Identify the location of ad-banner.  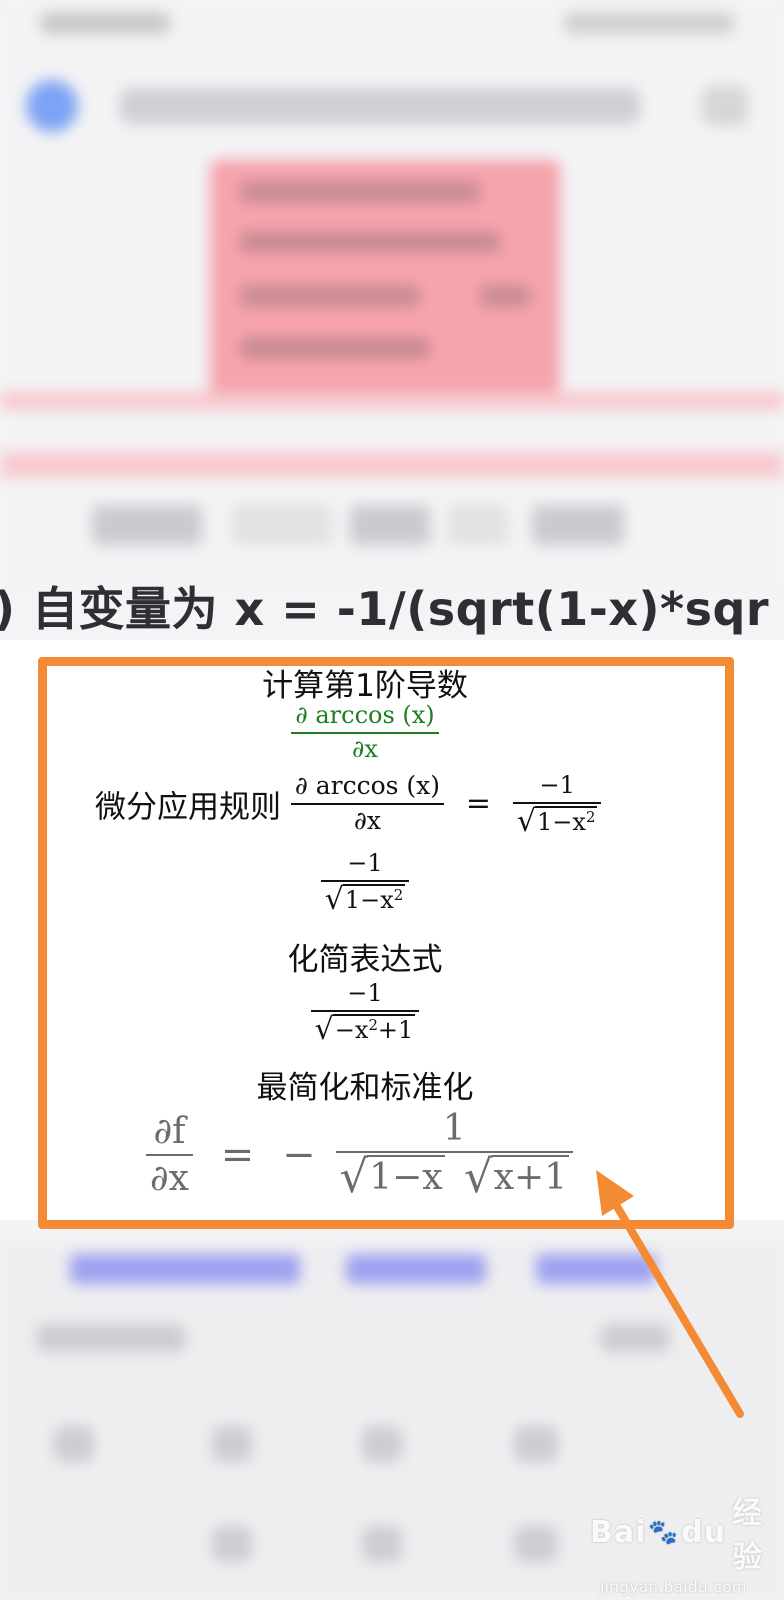
(385, 284).